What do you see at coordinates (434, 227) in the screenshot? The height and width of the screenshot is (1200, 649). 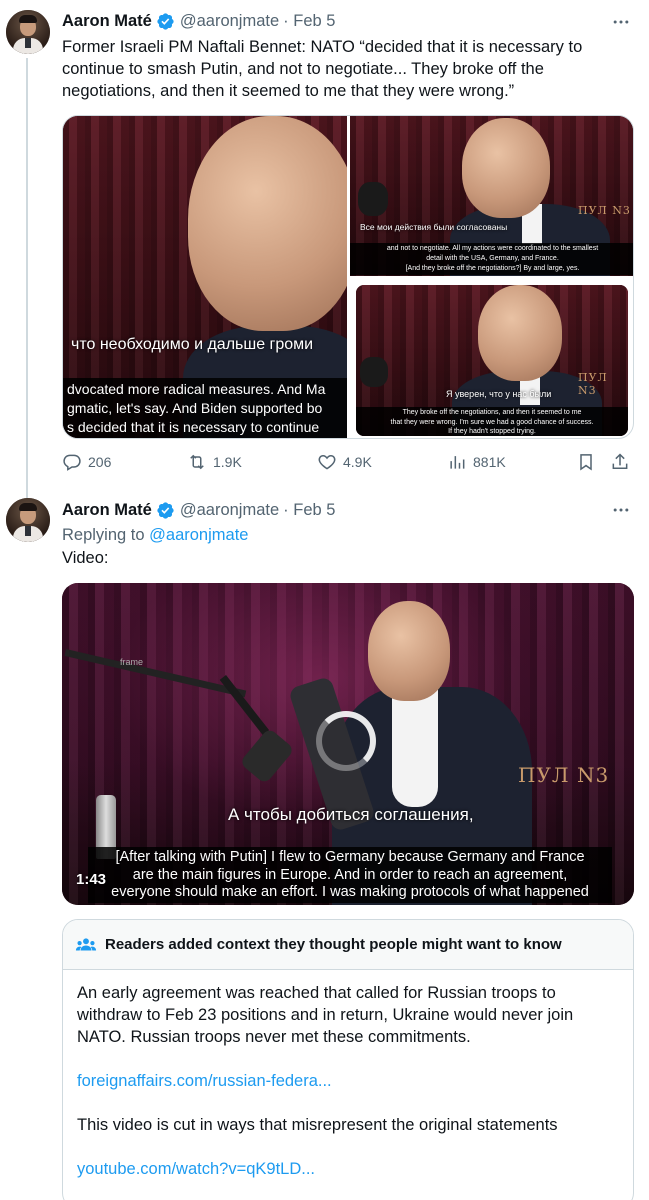 I see `image-2-russian-caption: Все мои действия были согласованы` at bounding box center [434, 227].